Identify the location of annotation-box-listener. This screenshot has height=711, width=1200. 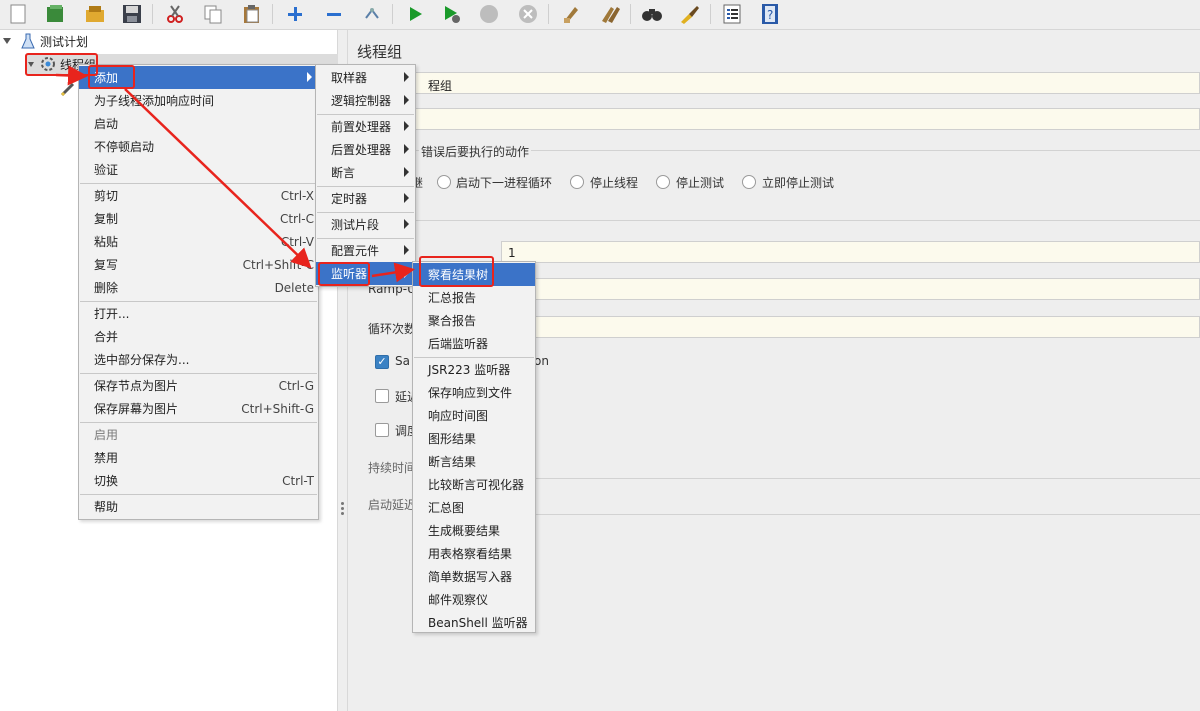
(344, 274).